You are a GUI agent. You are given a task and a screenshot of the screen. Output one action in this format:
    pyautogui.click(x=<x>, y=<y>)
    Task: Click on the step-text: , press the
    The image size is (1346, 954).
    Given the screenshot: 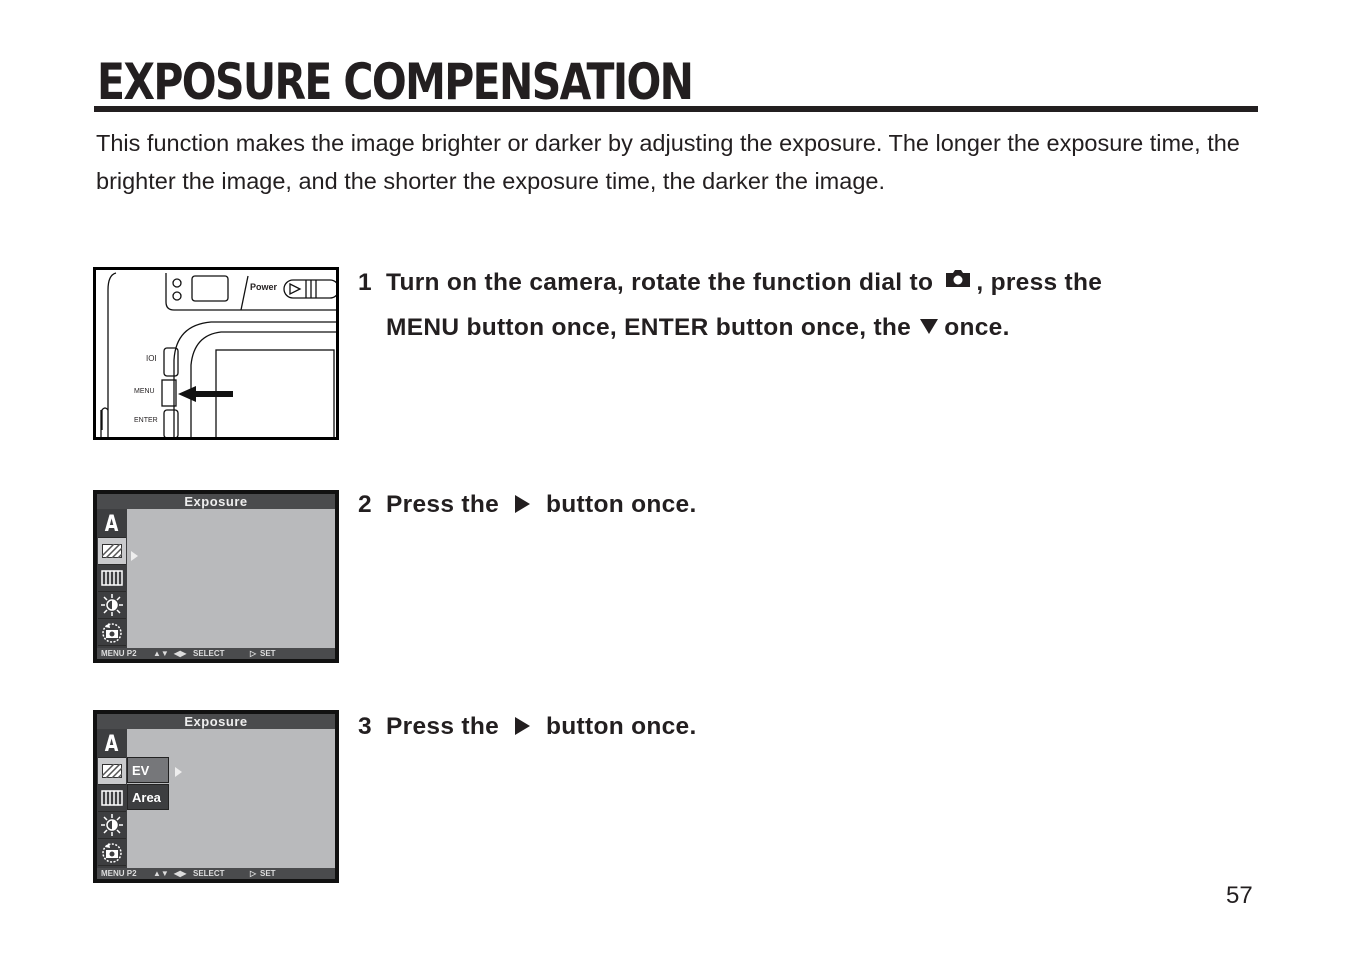 What is the action you would take?
    pyautogui.click(x=1039, y=282)
    